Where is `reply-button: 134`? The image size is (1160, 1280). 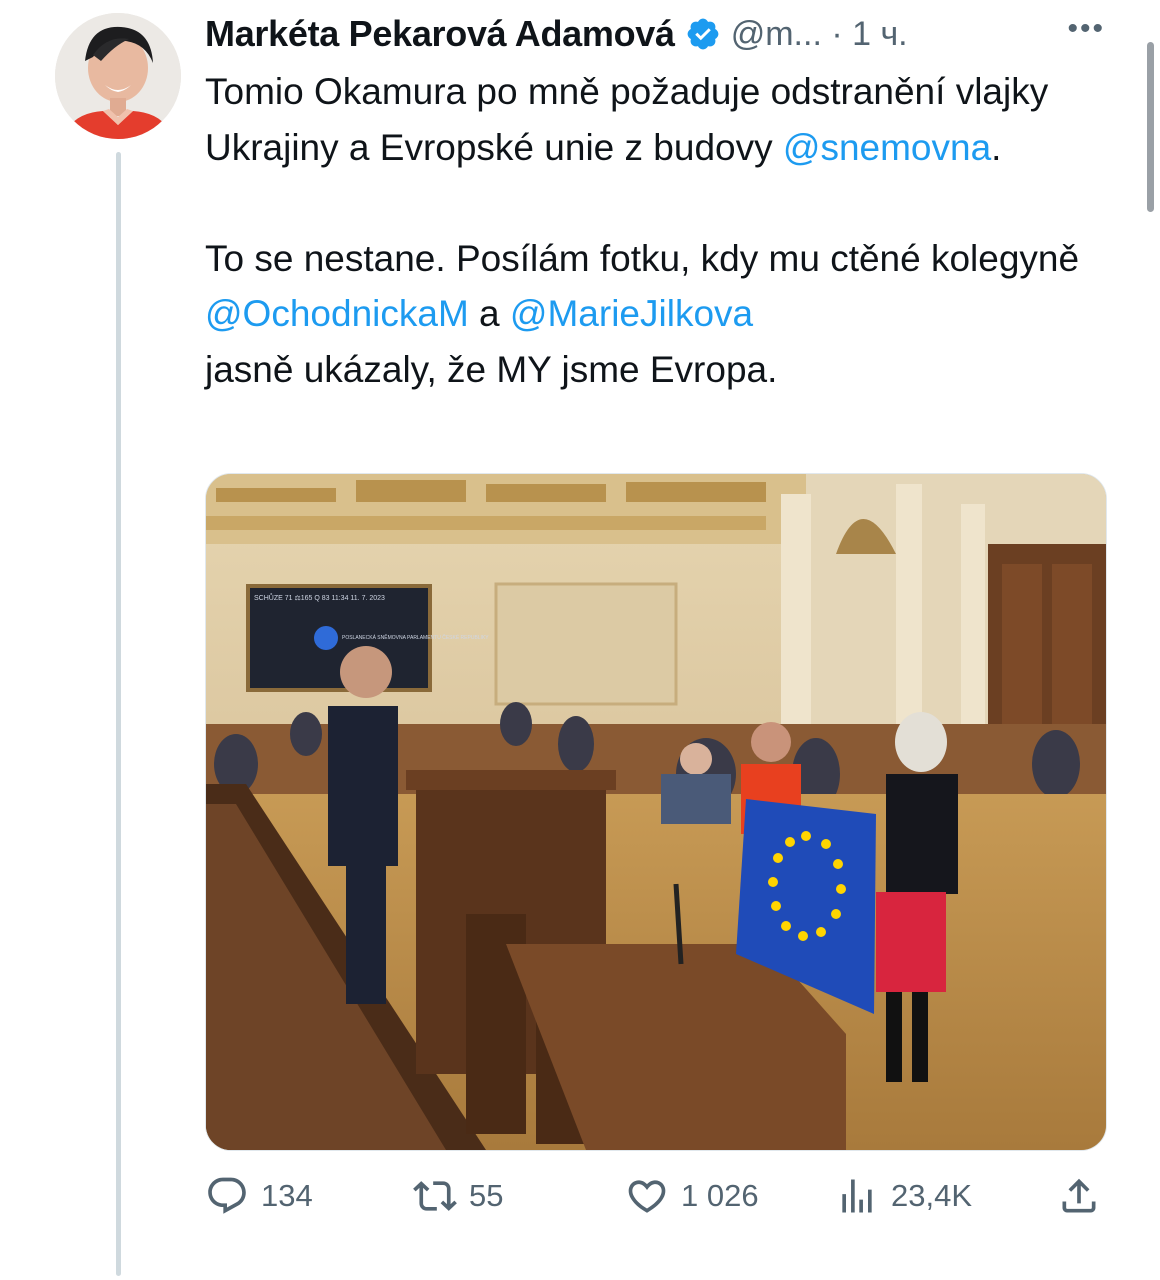 reply-button: 134 is located at coordinates (259, 1196).